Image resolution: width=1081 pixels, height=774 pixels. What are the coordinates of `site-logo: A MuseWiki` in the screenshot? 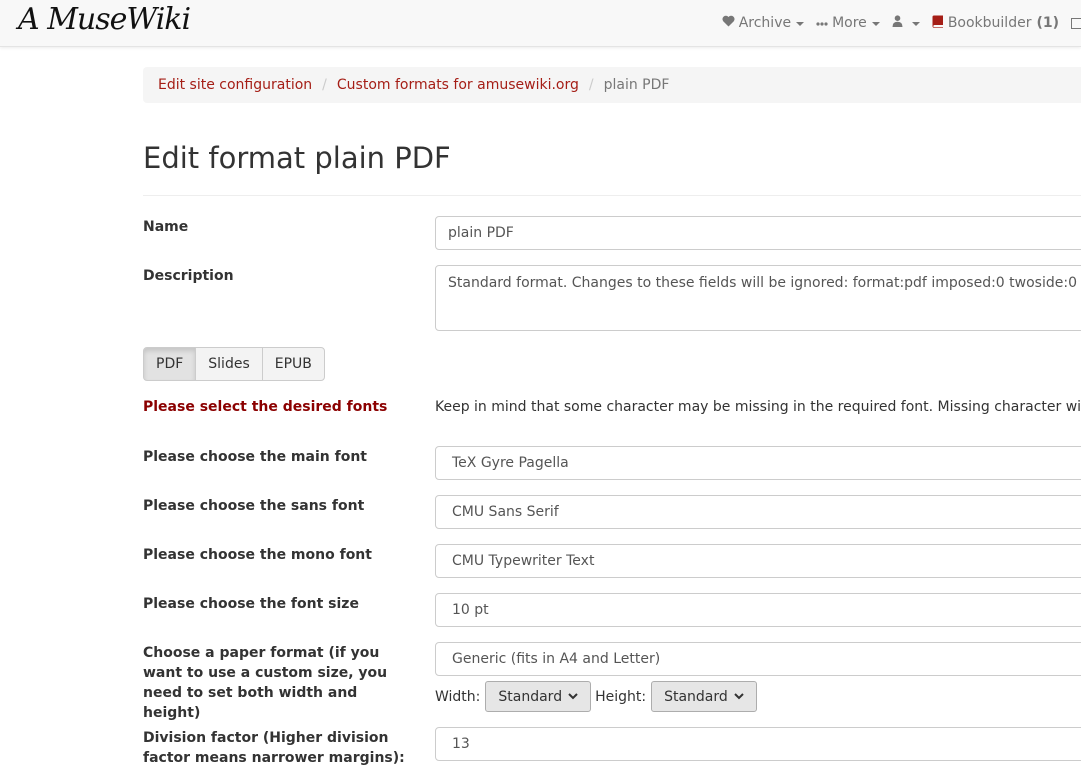 It's located at (104, 19).